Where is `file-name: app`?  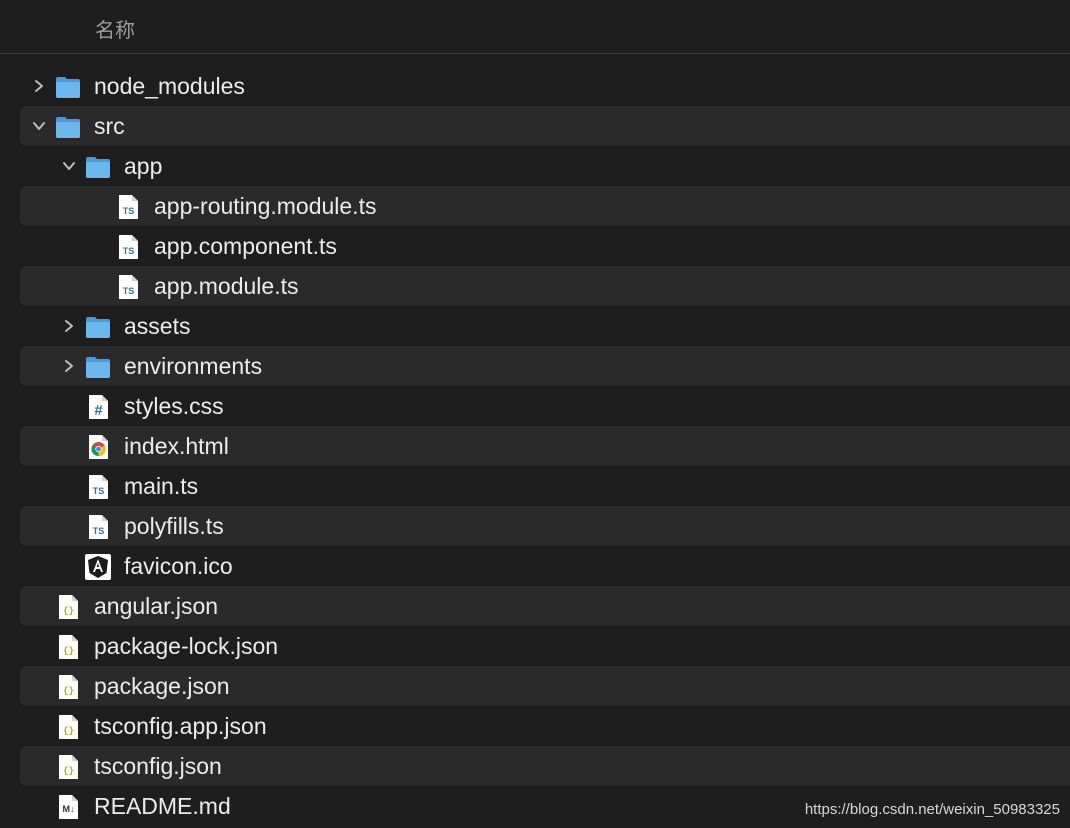 file-name: app is located at coordinates (143, 166).